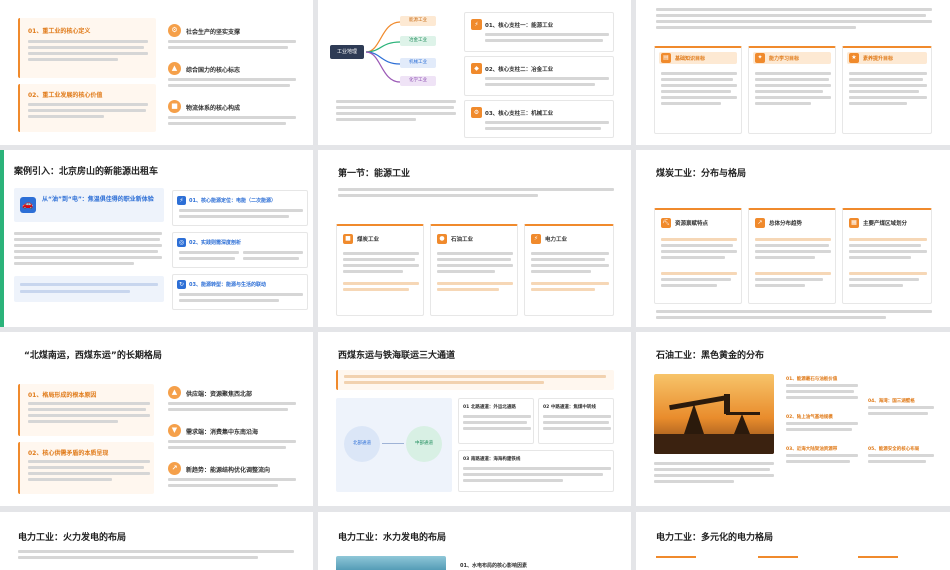  Describe the element at coordinates (442, 239) in the screenshot. I see `oil-drop-icon: ●` at that location.